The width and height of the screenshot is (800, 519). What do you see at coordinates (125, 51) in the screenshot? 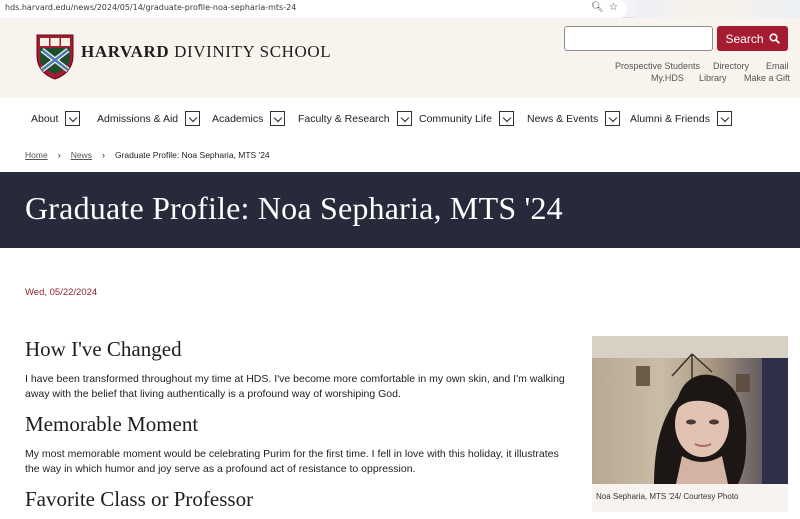
I see `logo-harvard: HARVARD` at bounding box center [125, 51].